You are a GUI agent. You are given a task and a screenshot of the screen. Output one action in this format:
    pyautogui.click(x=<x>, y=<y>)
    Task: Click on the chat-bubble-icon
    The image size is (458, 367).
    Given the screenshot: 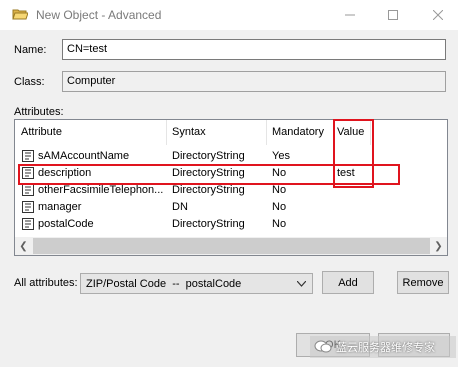 What is the action you would take?
    pyautogui.click(x=323, y=346)
    